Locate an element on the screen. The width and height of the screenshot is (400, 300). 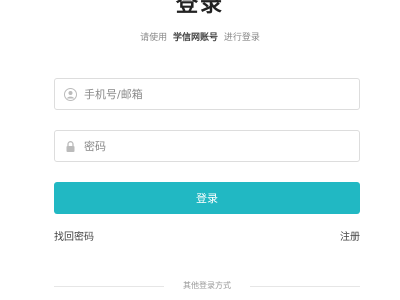
login-button: 登录 is located at coordinates (207, 198).